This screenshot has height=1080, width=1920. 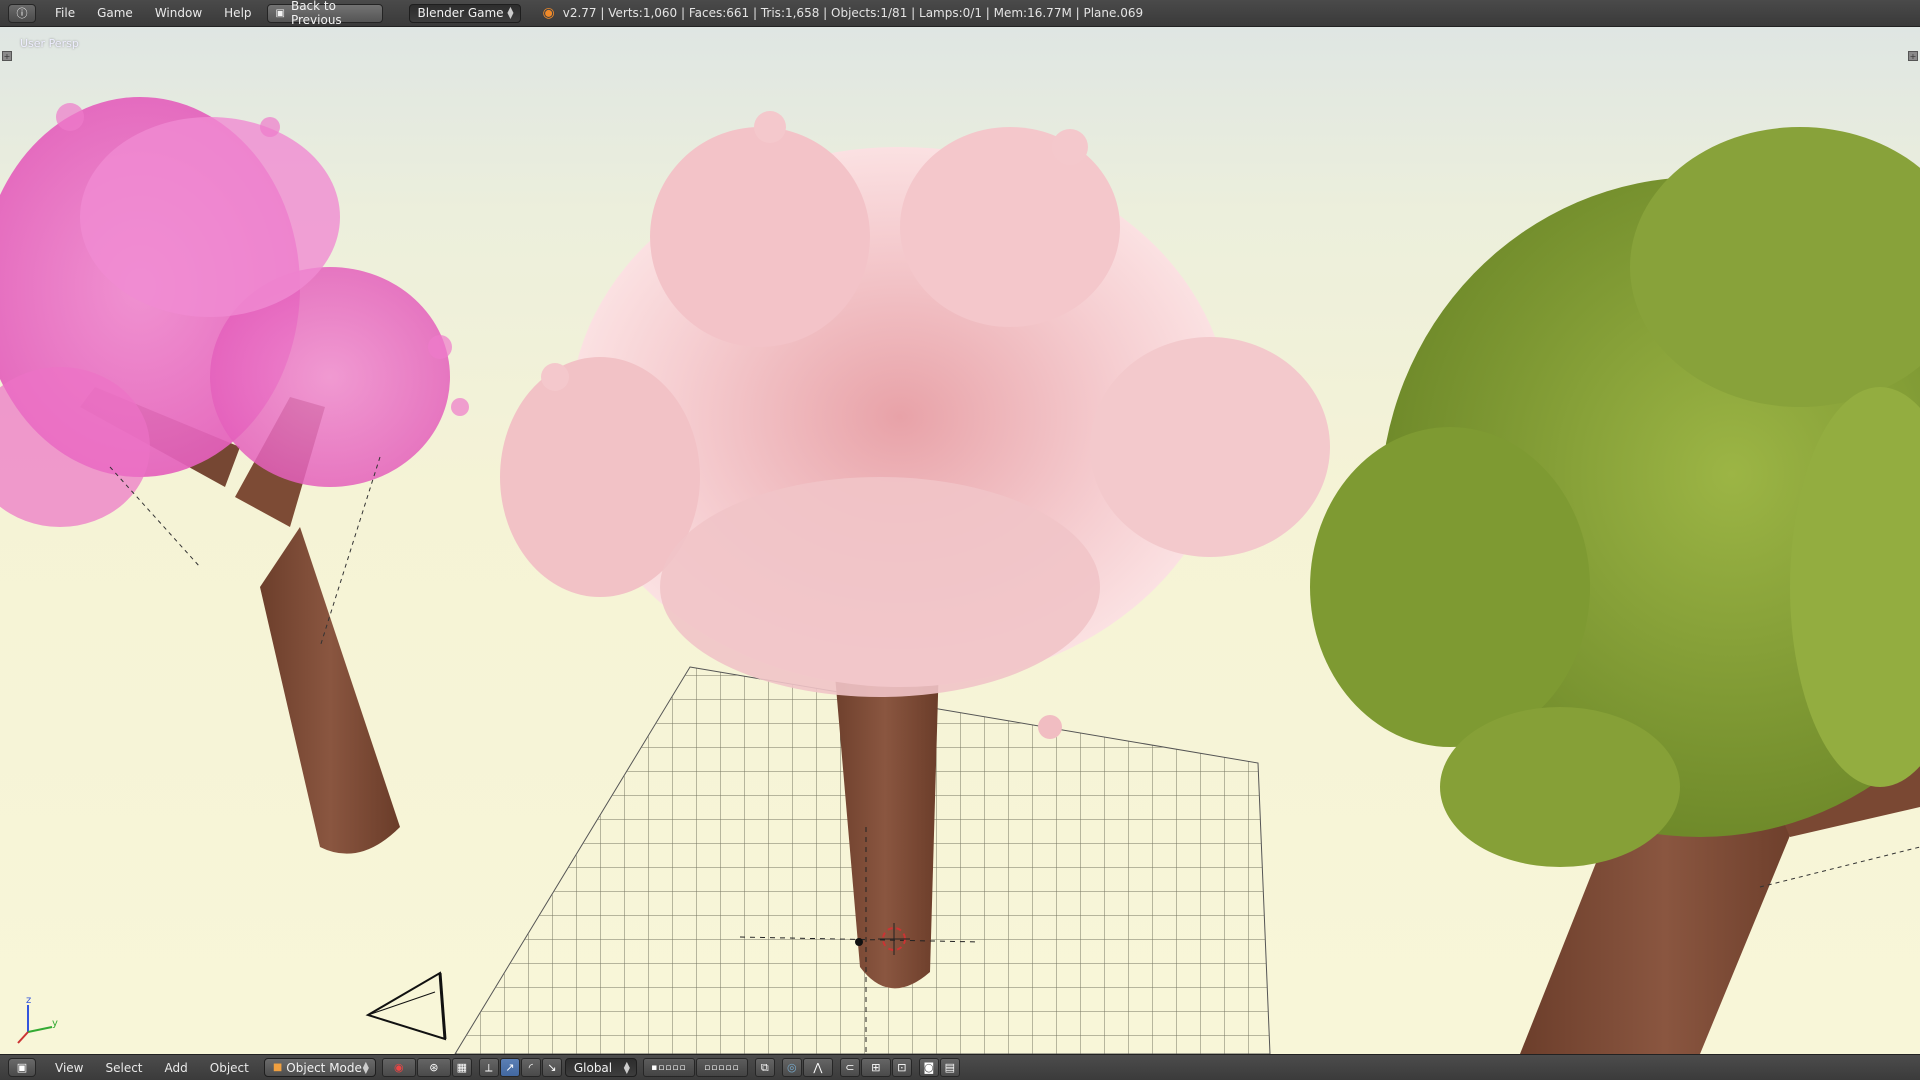 What do you see at coordinates (280, 13) in the screenshot?
I see `screen-icon: ▣` at bounding box center [280, 13].